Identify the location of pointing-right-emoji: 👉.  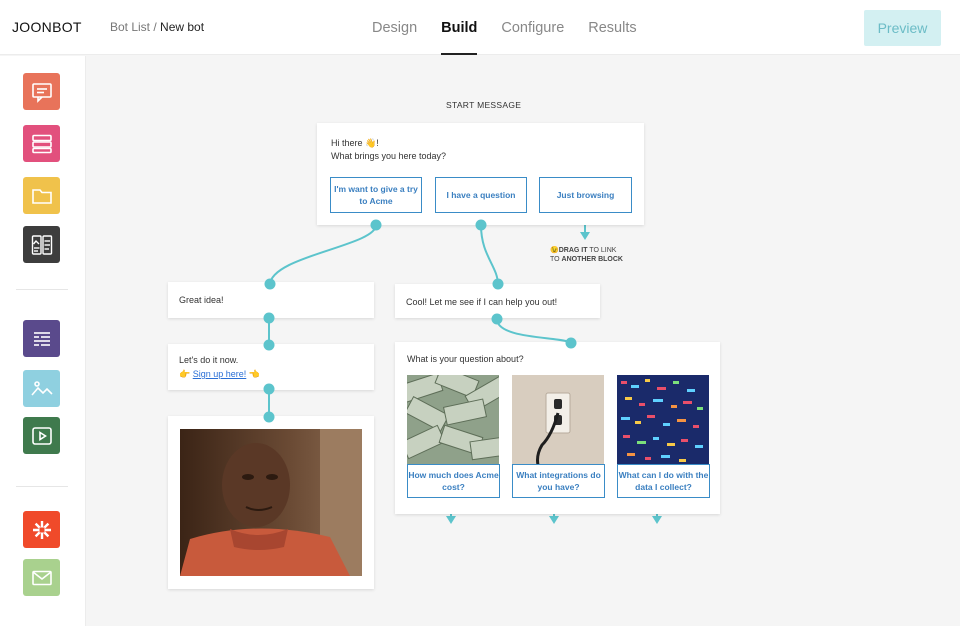
(185, 374).